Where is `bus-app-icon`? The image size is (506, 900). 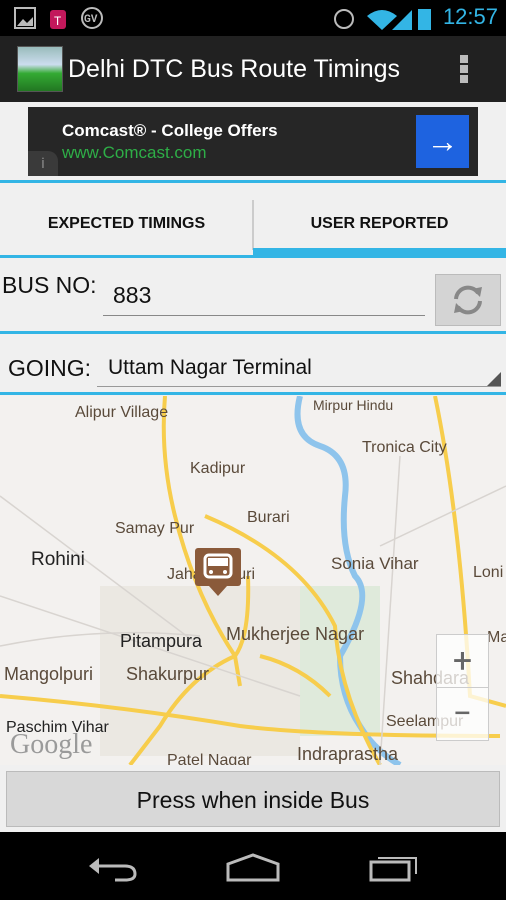 bus-app-icon is located at coordinates (40, 69).